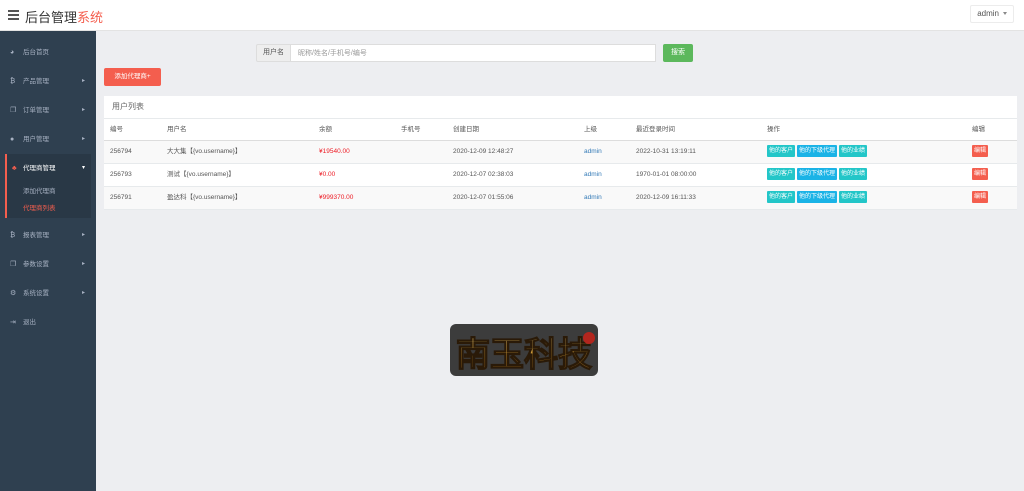 The height and width of the screenshot is (491, 1024). What do you see at coordinates (13, 15) in the screenshot?
I see `hamburger-menu-icon` at bounding box center [13, 15].